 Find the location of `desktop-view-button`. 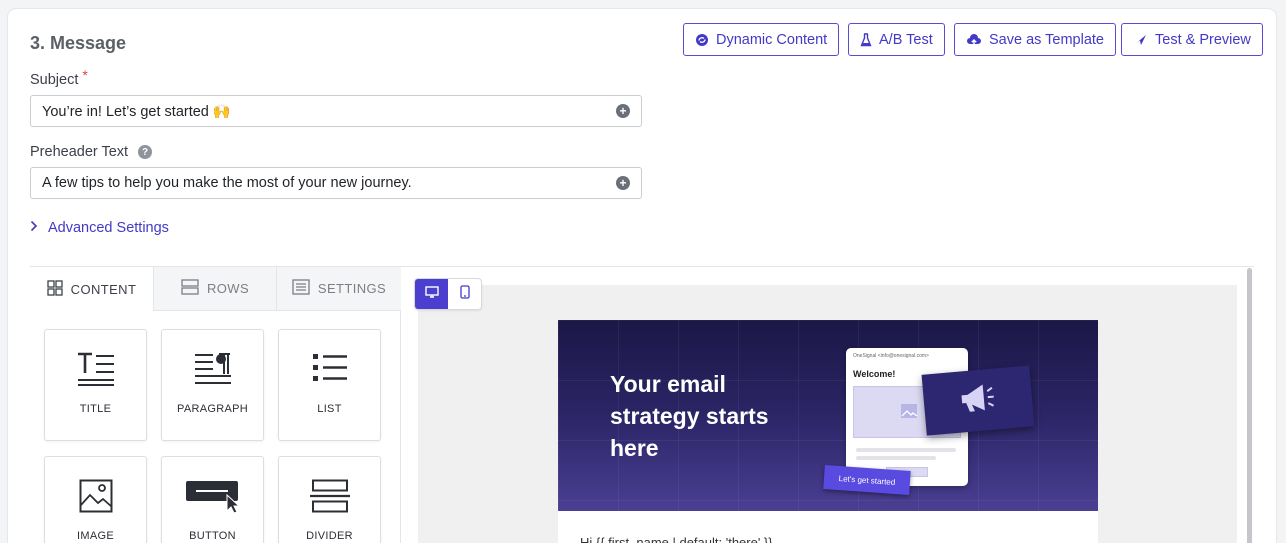

desktop-view-button is located at coordinates (431, 294).